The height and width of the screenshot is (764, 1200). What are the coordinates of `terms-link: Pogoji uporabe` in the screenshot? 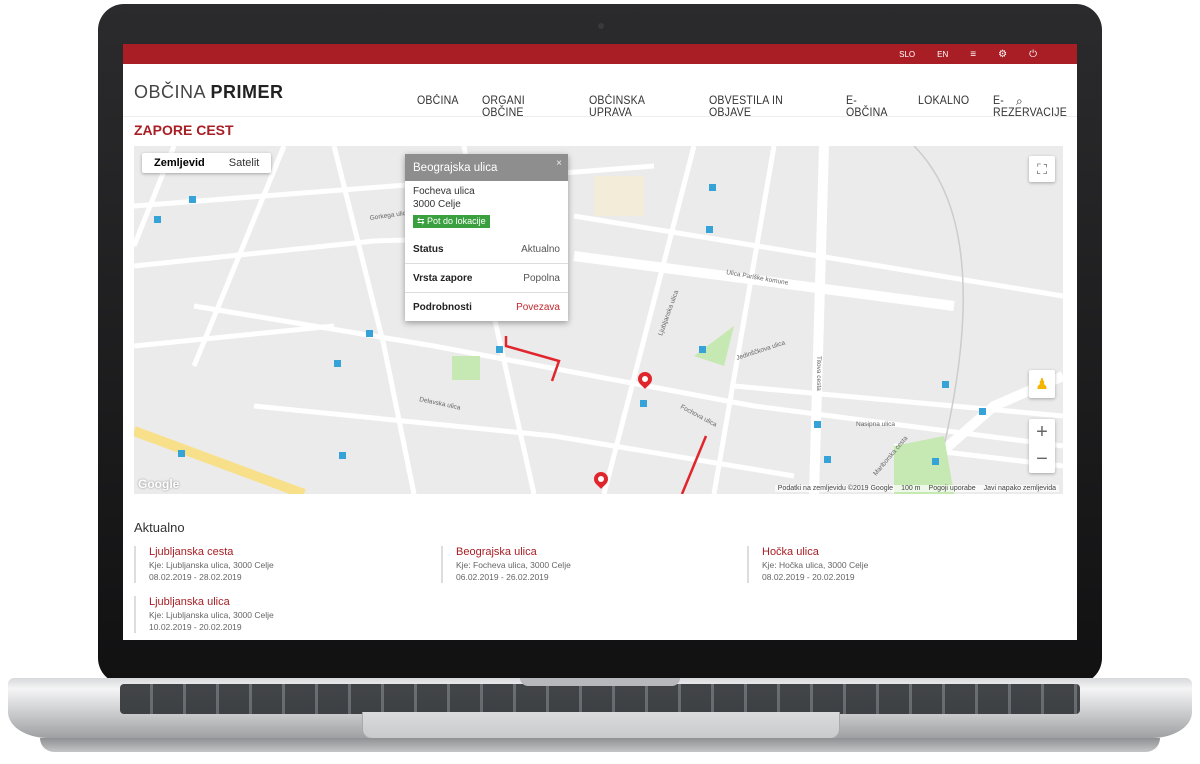 It's located at (952, 488).